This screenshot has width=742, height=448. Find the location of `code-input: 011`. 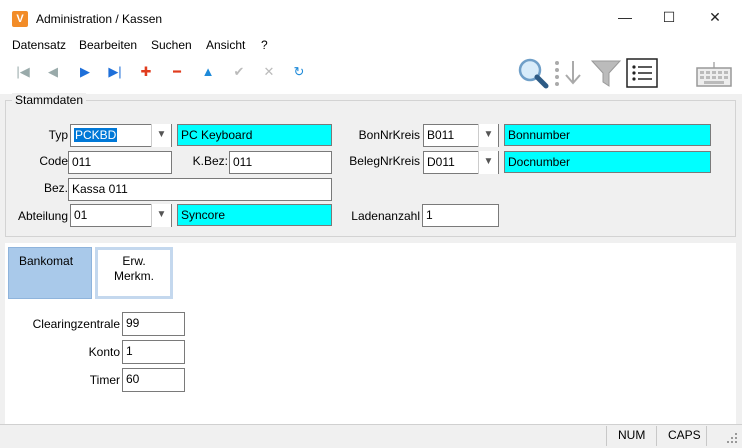

code-input: 011 is located at coordinates (120, 162).